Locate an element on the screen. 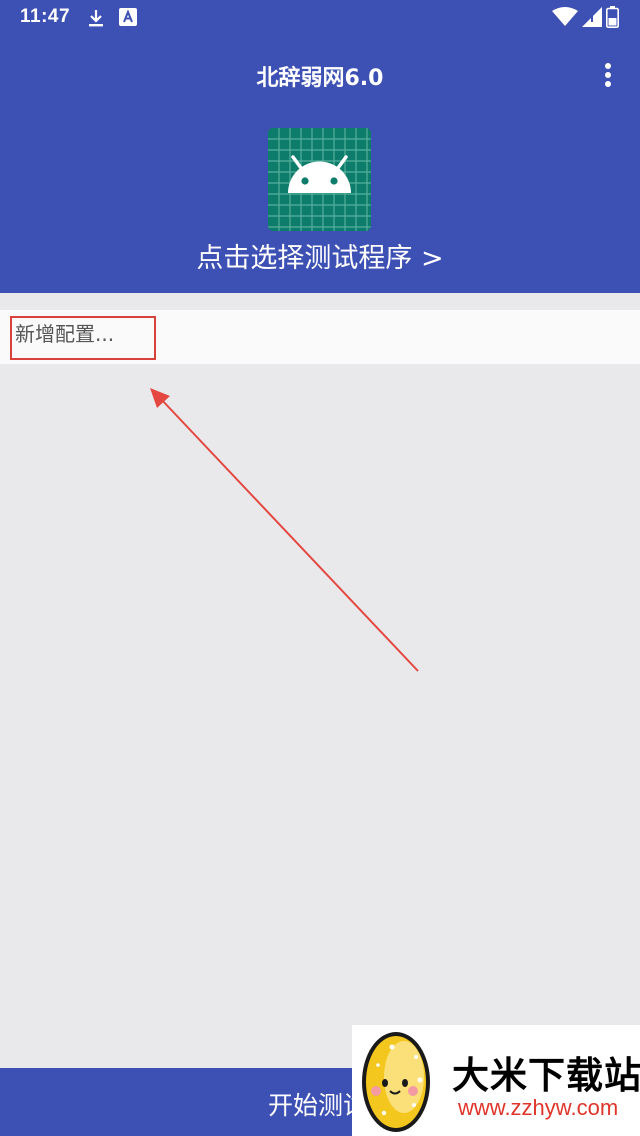 Image resolution: width=640 pixels, height=1136 pixels. download-icon is located at coordinates (96, 20).